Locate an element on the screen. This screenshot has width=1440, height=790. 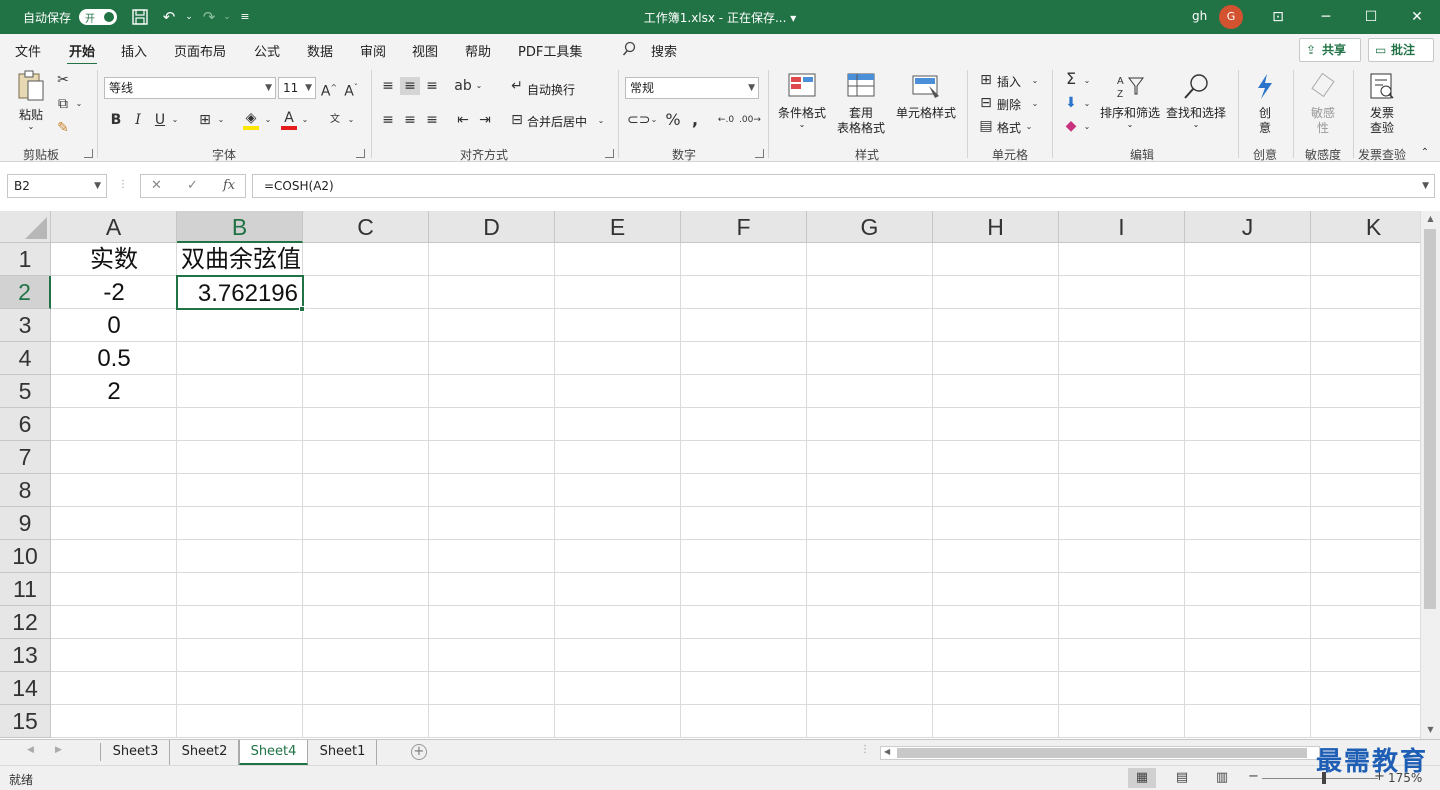
zoom-slider is located at coordinates (1320, 778).